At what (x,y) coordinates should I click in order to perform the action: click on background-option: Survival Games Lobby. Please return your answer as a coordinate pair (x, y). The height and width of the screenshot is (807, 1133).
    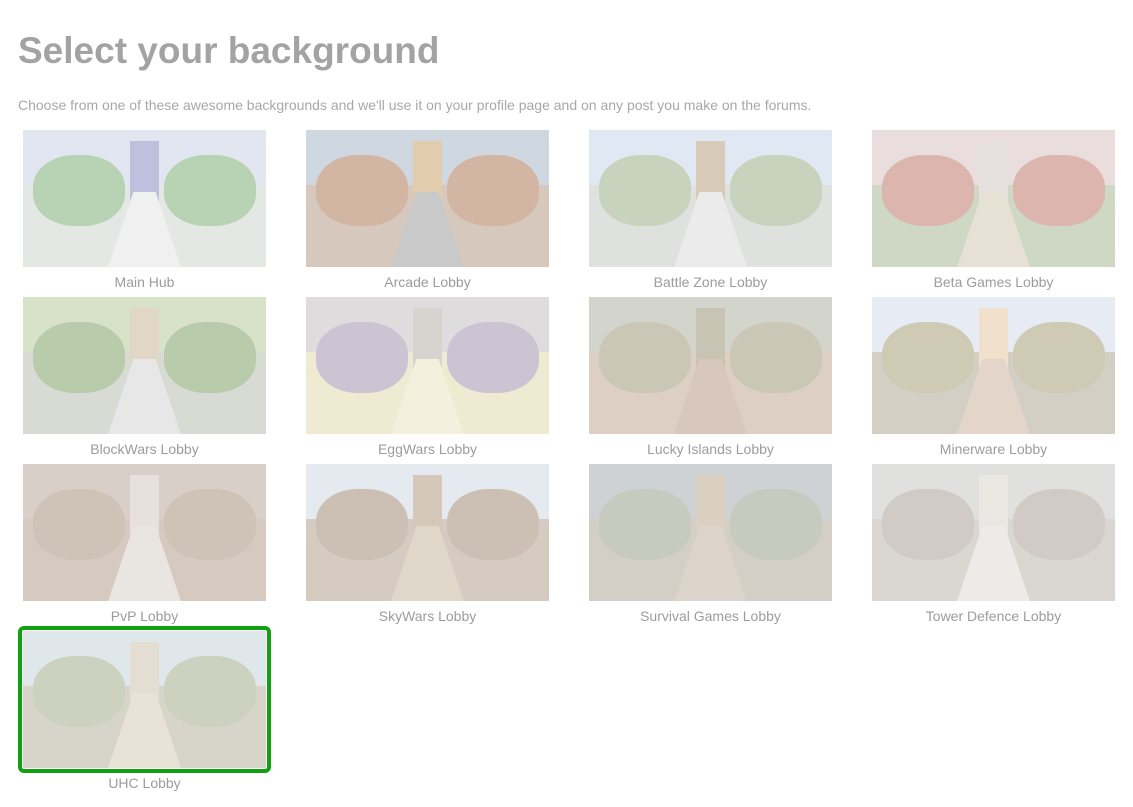
    Looking at the image, I should click on (710, 544).